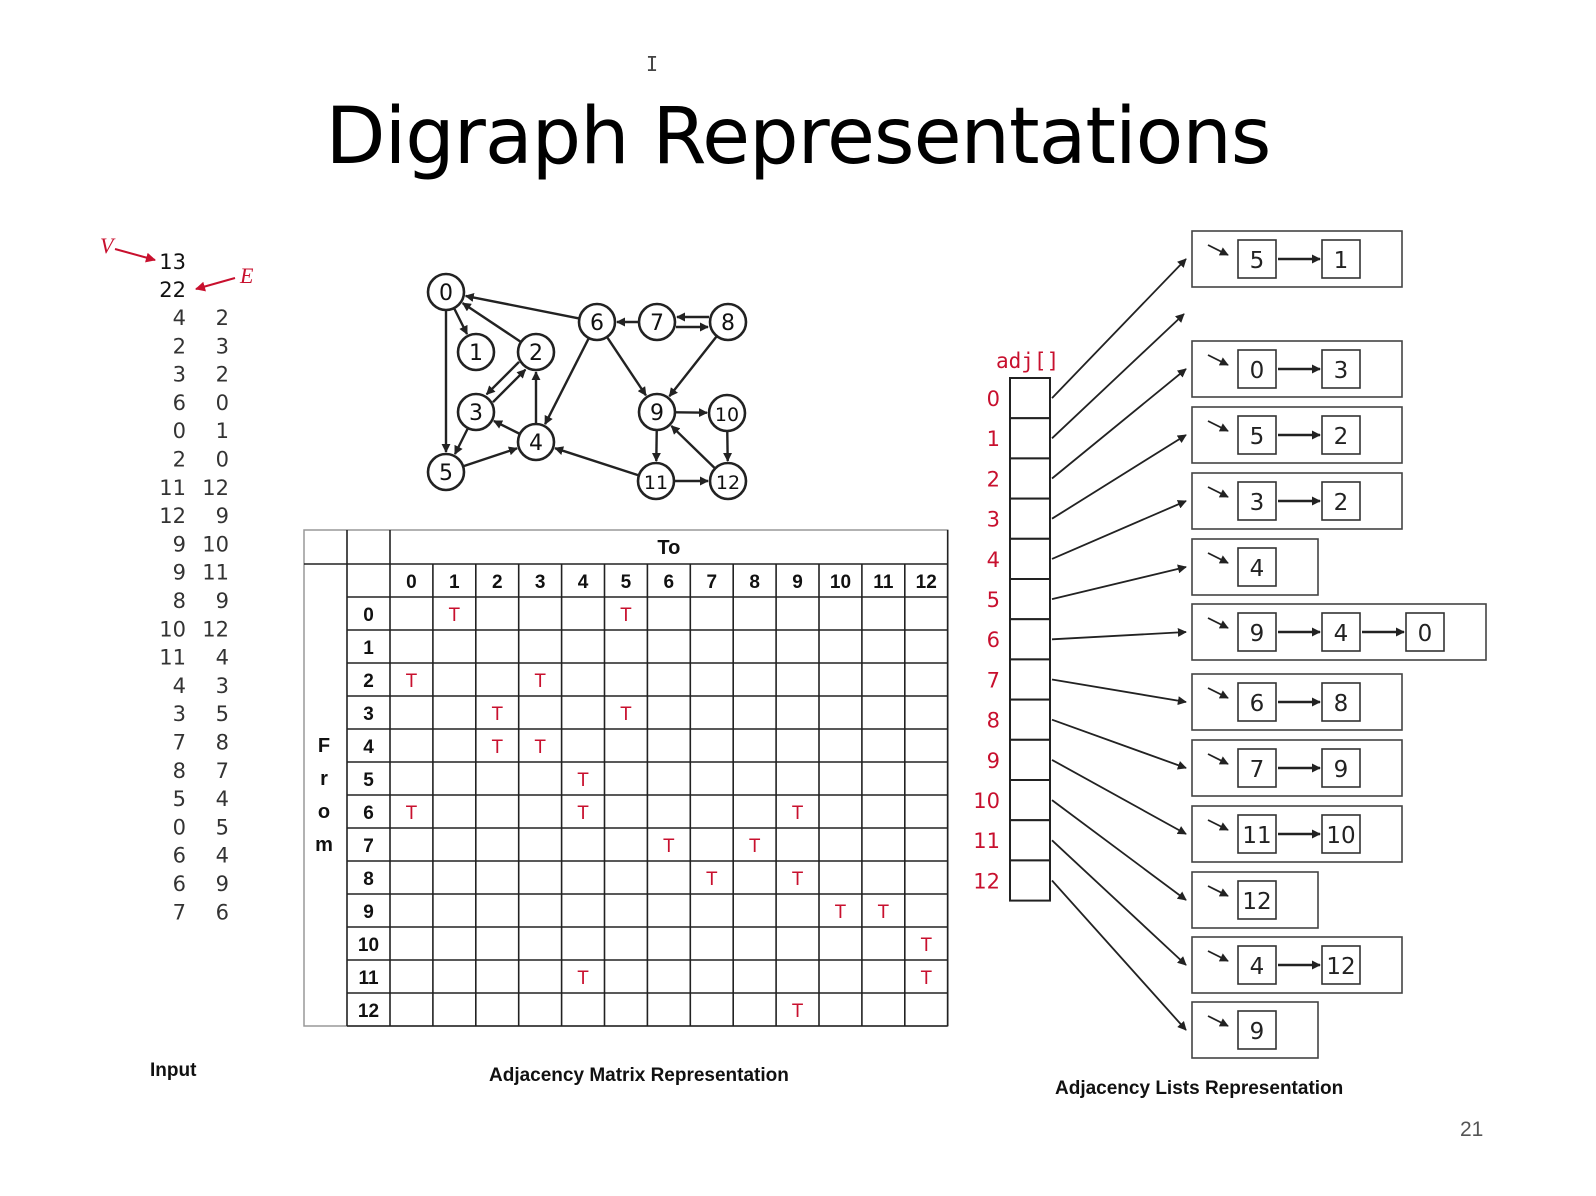  I want to click on matrix-col-header: 8, so click(754, 582).